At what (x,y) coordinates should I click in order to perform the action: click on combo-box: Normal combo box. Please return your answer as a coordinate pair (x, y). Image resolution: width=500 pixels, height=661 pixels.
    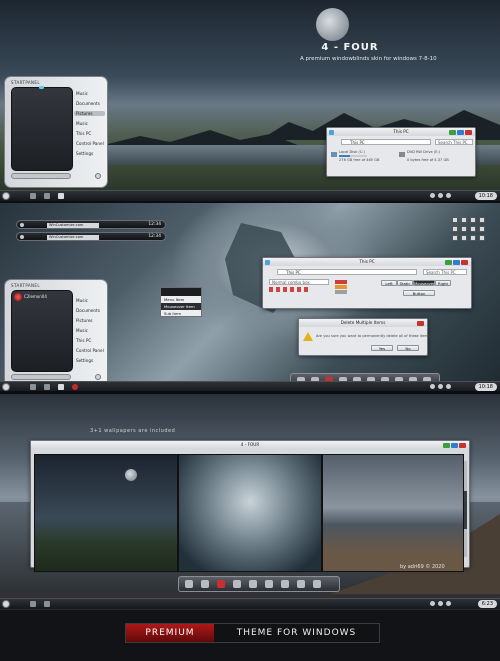
    Looking at the image, I should click on (299, 282).